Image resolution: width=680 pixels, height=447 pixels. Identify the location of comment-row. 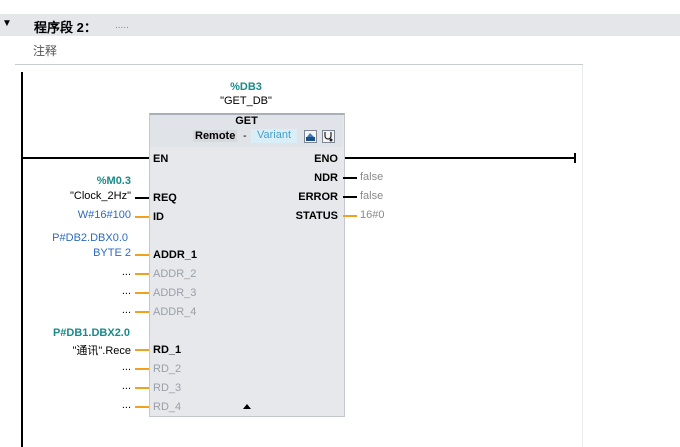
(299, 52).